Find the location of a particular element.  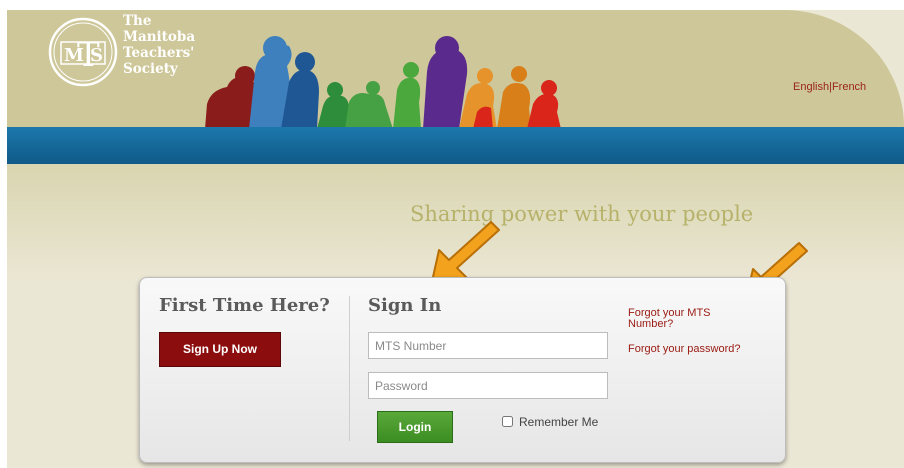

remember-me-label: Remember Me is located at coordinates (559, 422).